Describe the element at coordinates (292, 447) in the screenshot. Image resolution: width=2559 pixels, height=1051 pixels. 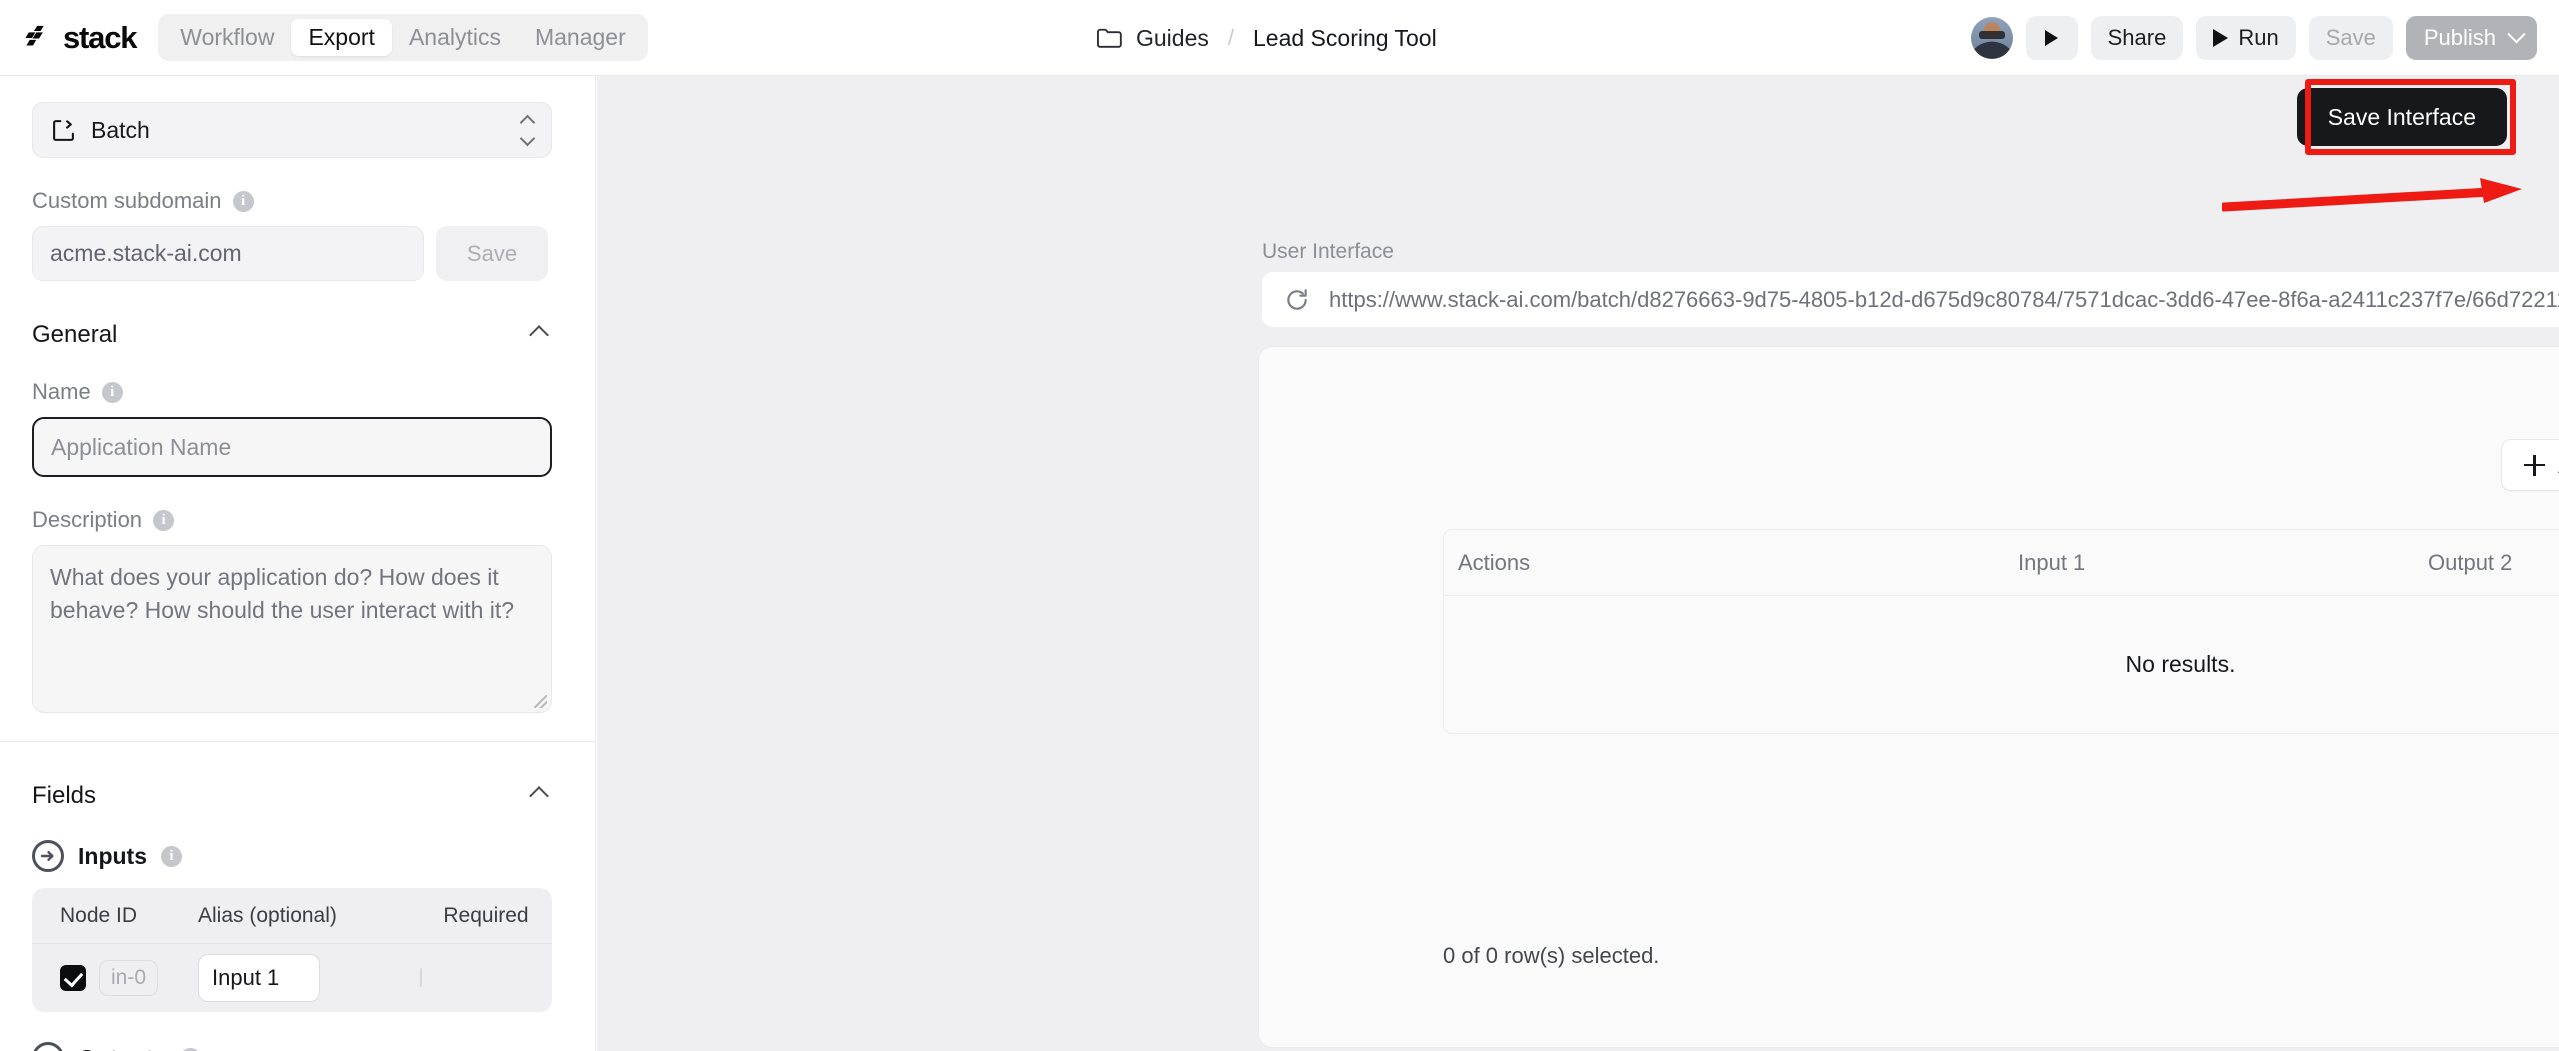
I see `application-name-input: Application Name` at that location.